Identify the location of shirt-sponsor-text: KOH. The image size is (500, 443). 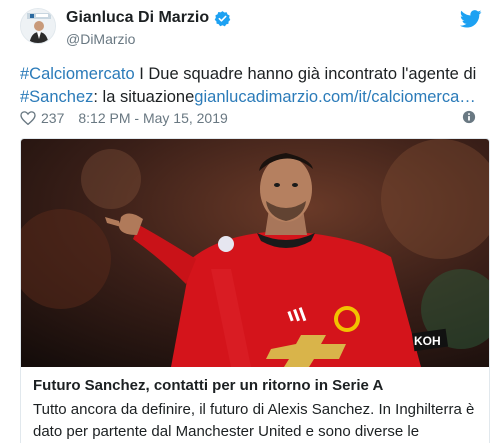
(427, 341).